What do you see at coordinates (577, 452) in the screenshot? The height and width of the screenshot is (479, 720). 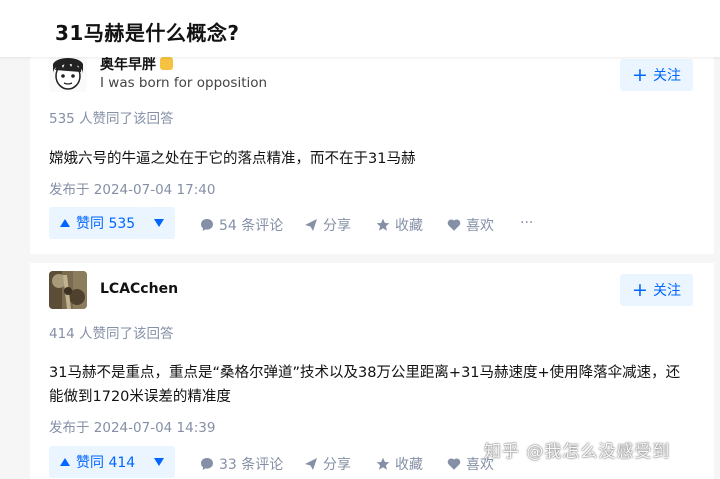 I see `watermark: 知乎 @我怎么没感受到` at bounding box center [577, 452].